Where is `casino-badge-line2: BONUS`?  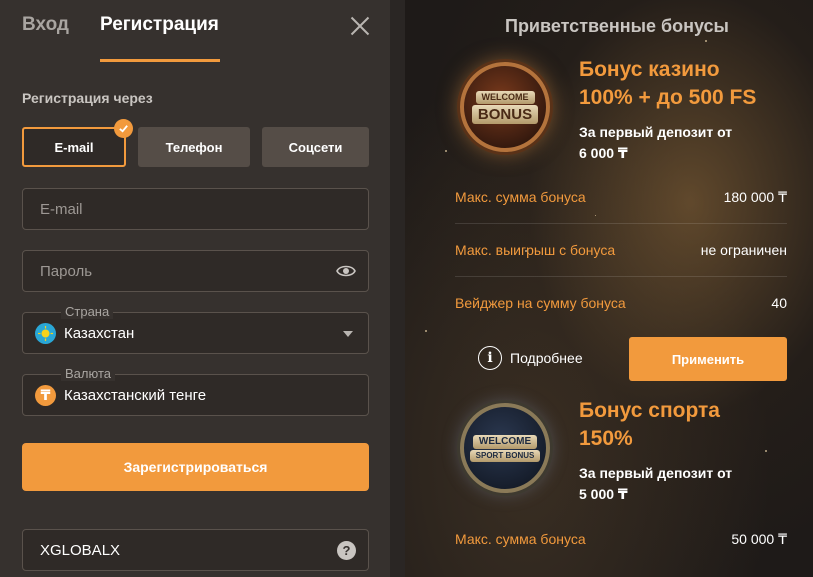
casino-badge-line2: BONUS is located at coordinates (505, 114).